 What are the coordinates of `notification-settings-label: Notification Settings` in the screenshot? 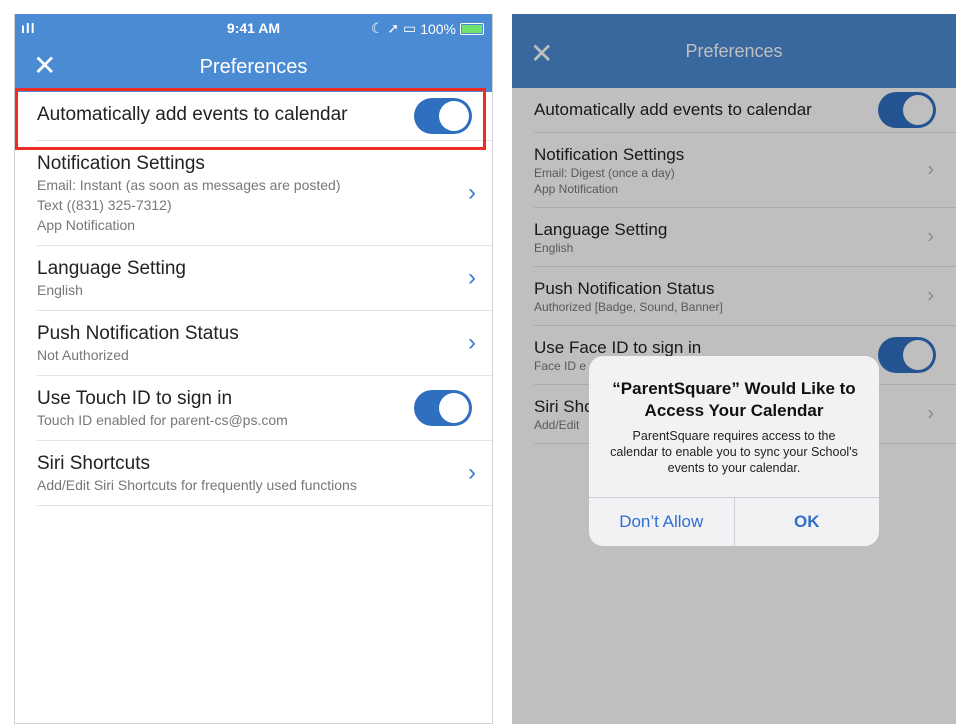 It's located at (121, 163).